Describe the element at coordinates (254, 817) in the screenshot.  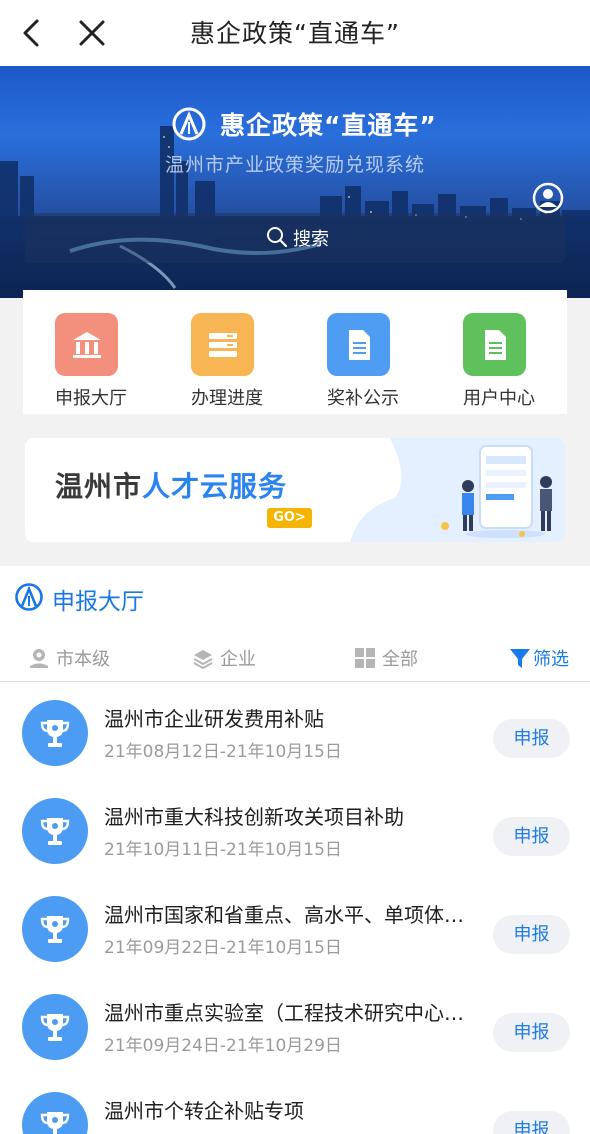
I see `item-title: 温州市重大科技创新攻关项目补助` at that location.